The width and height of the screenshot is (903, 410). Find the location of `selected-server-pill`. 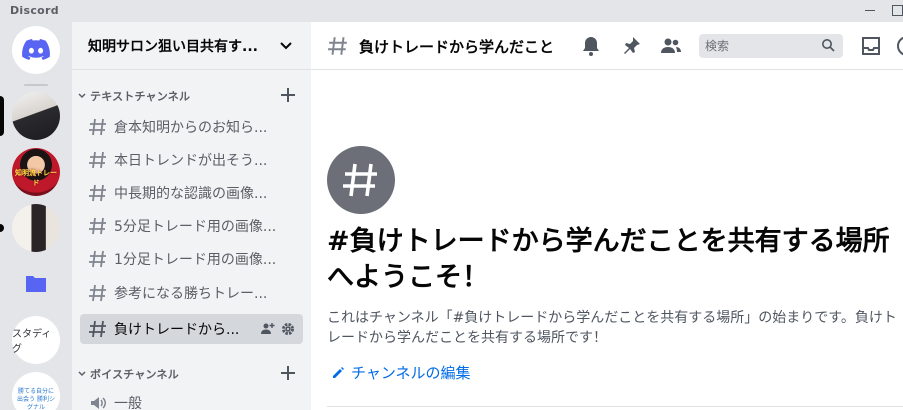

selected-server-pill is located at coordinates (2, 116).